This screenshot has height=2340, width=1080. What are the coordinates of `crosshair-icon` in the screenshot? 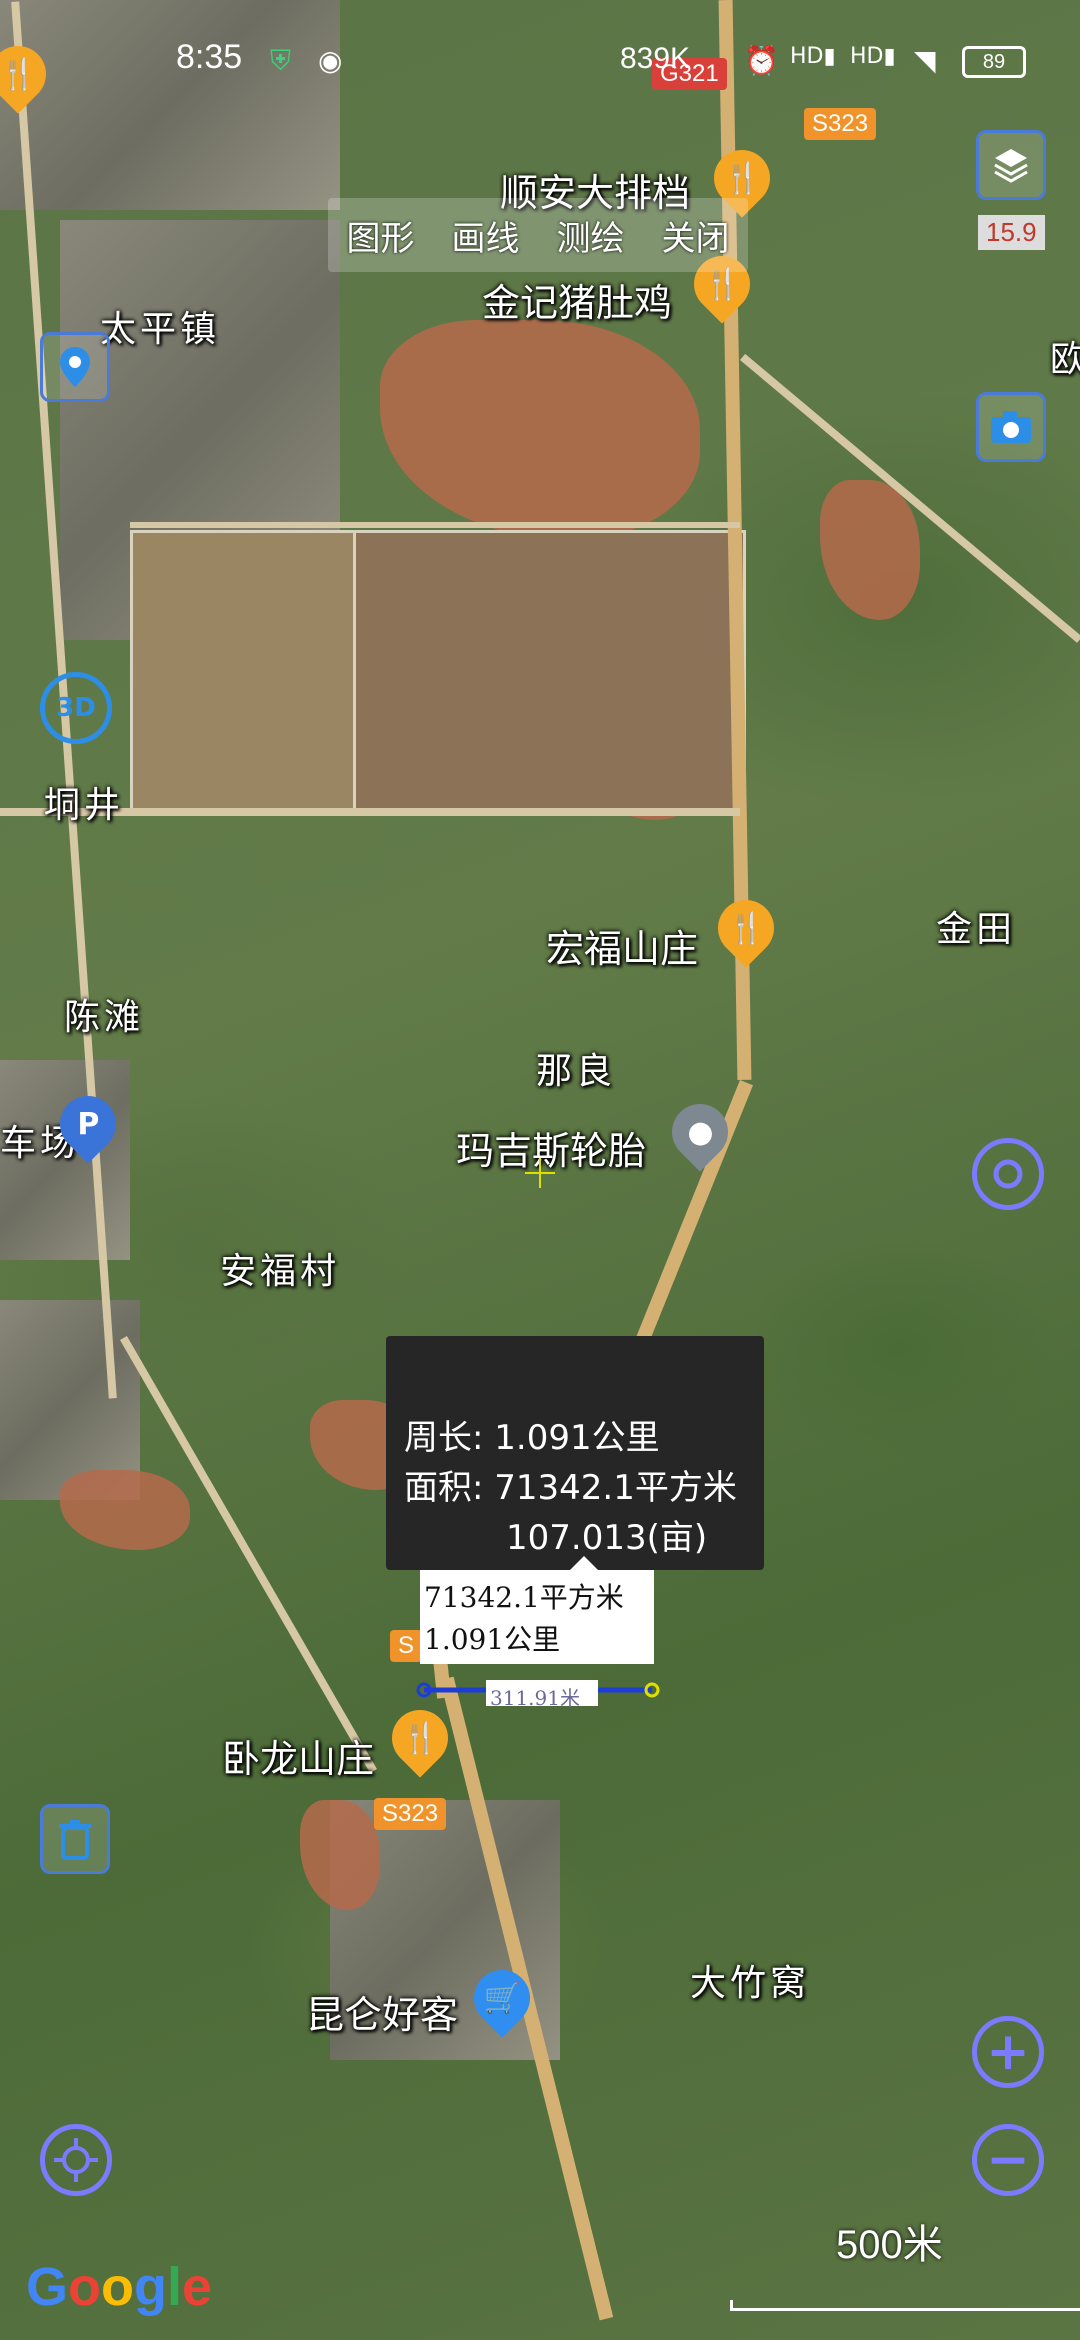 It's located at (76, 2160).